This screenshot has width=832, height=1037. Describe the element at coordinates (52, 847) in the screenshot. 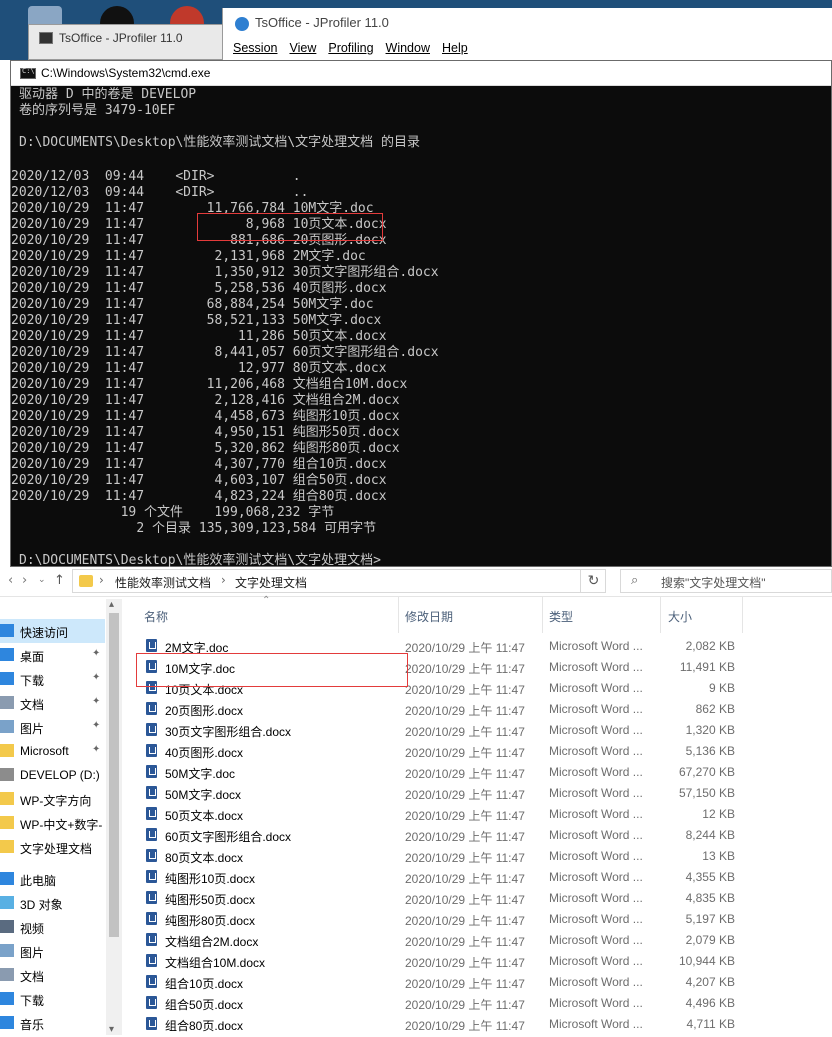

I see `sidebar-item: 文字处理文档` at that location.